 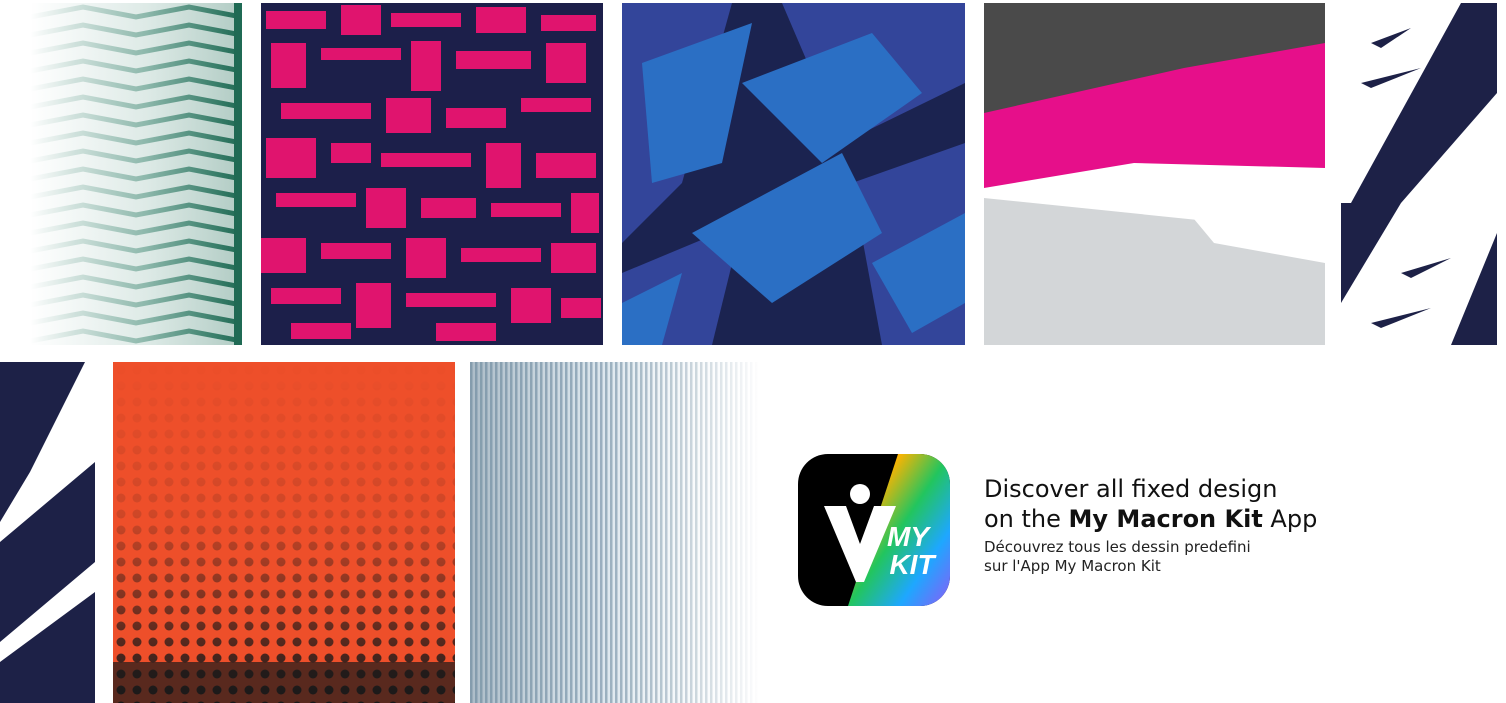 What do you see at coordinates (909, 536) in the screenshot?
I see `app-icon-label-my: MY` at bounding box center [909, 536].